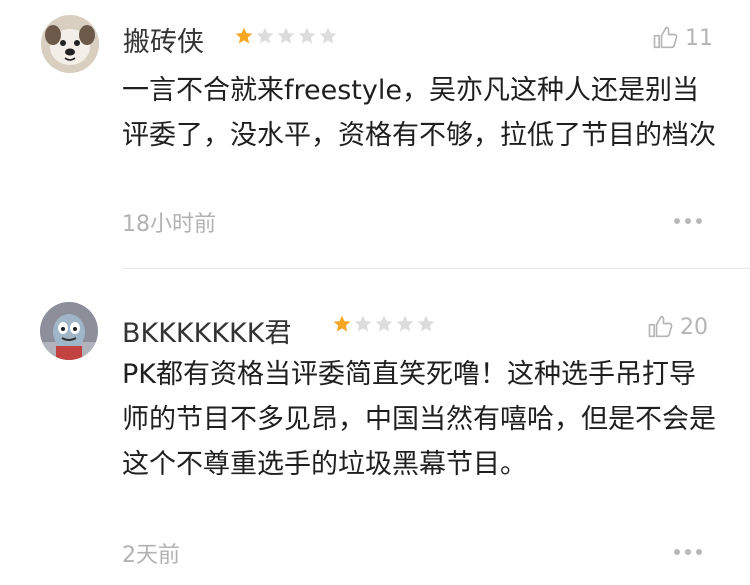  Describe the element at coordinates (677, 327) in the screenshot. I see `like-button: 20` at that location.